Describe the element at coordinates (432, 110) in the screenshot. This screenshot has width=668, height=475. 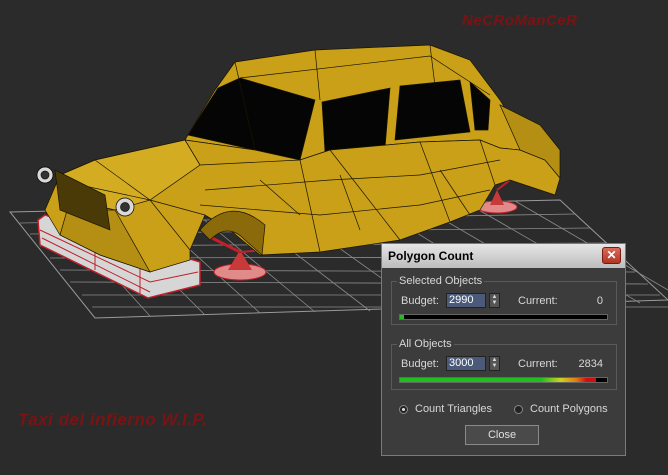
I see `side-window-rear` at that location.